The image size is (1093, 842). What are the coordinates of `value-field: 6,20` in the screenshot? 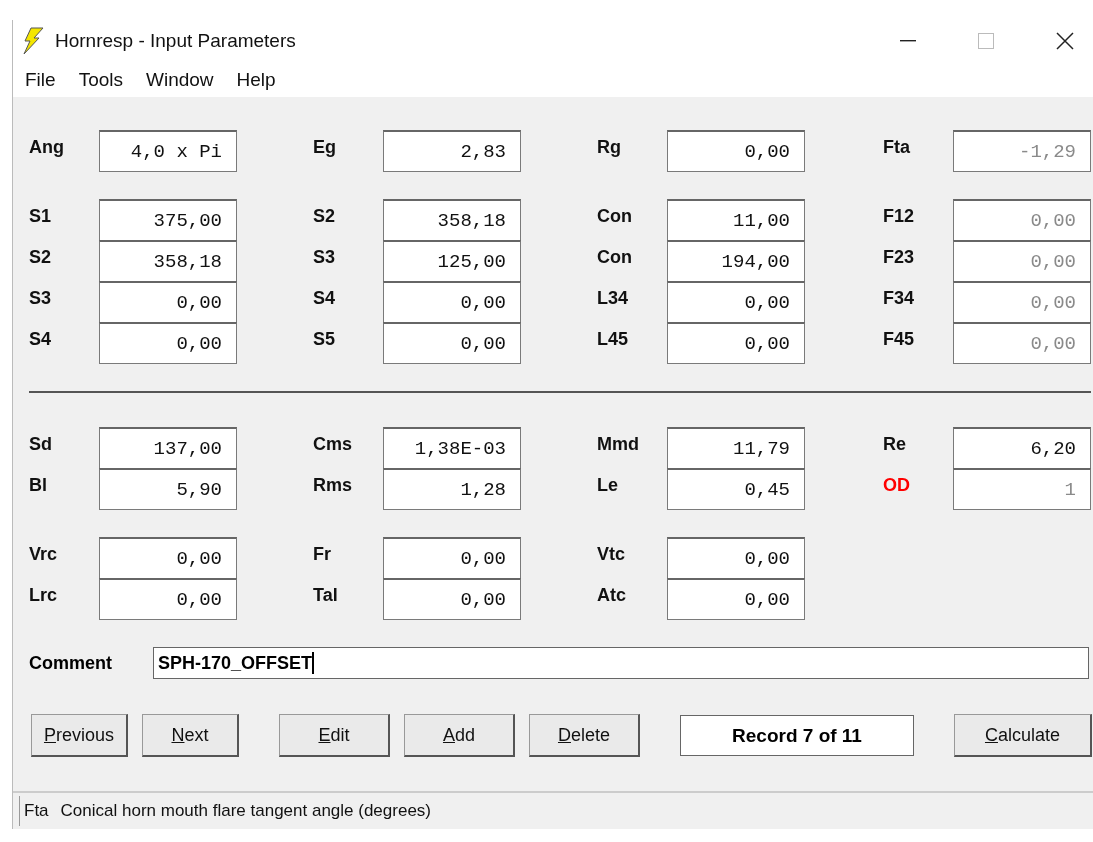 It's located at (1022, 448).